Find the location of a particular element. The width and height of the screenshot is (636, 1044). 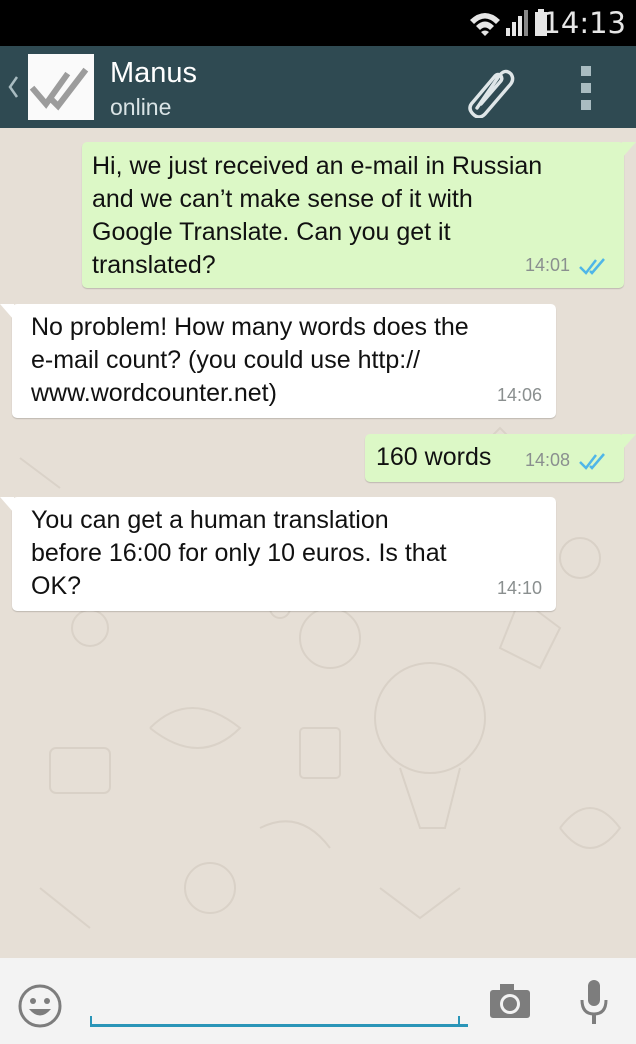

smiley-icon is located at coordinates (40, 1006).